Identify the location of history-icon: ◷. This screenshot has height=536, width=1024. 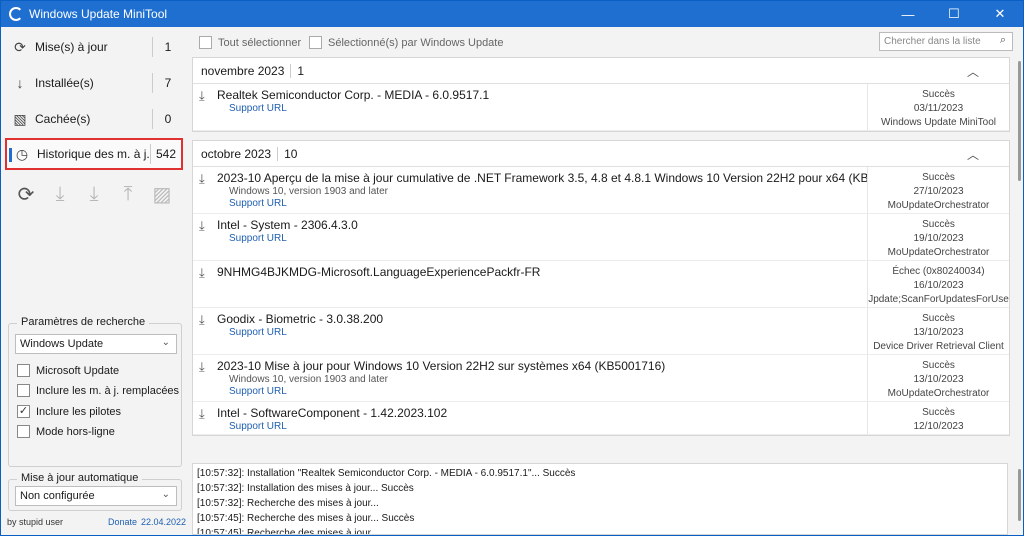
(22, 153).